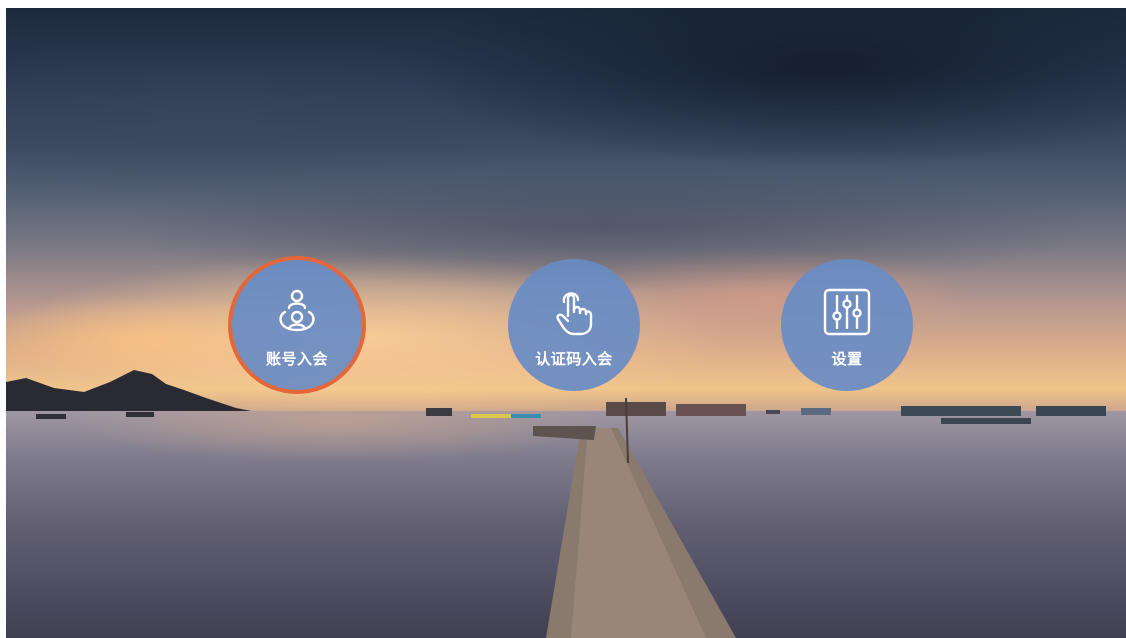  Describe the element at coordinates (847, 358) in the screenshot. I see `settings-label: 设置` at that location.